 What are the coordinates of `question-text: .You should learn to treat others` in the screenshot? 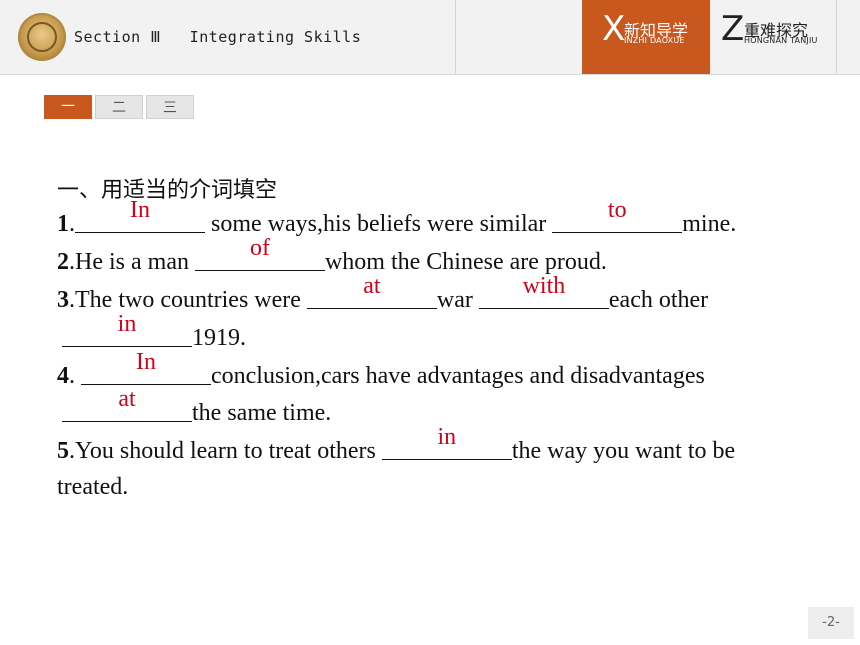 It's located at (225, 451).